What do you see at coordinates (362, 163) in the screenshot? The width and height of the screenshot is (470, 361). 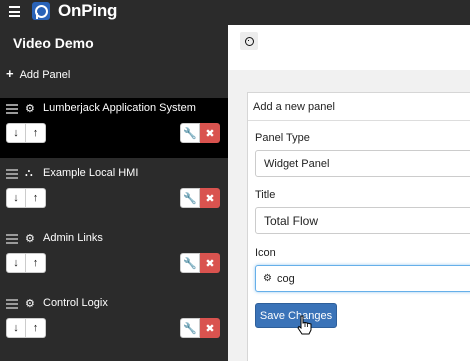 I see `panel-type-select: Widget Panel` at bounding box center [362, 163].